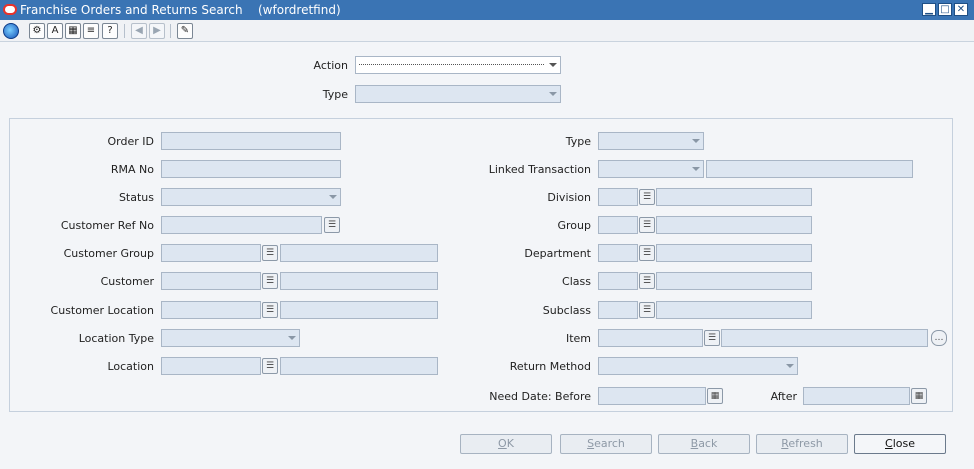 The width and height of the screenshot is (974, 469). What do you see at coordinates (185, 31) in the screenshot?
I see `edit-icon: ✎` at bounding box center [185, 31].